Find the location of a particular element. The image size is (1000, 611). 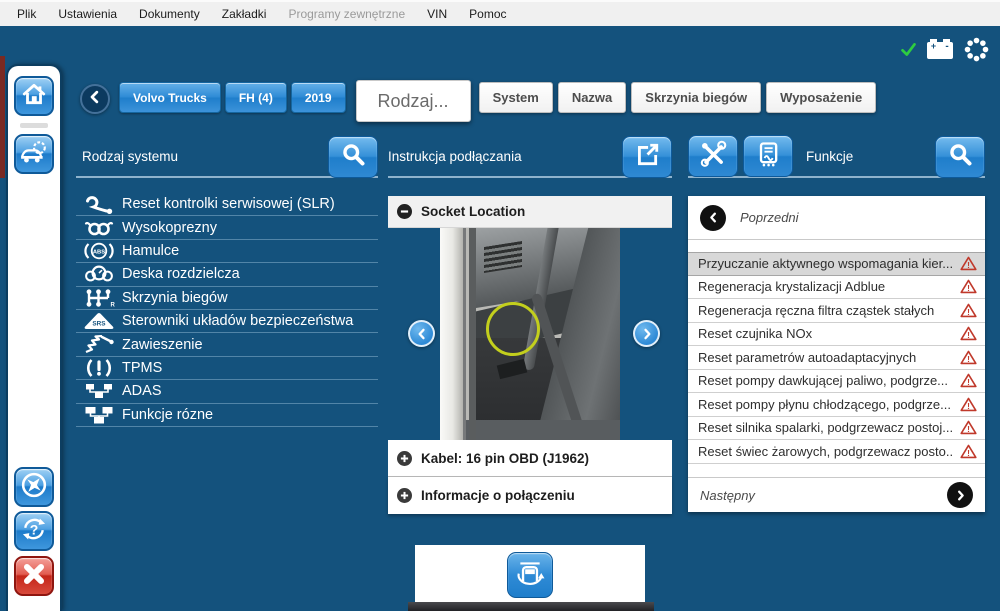

system-panel-title: Rodzaj systemu is located at coordinates (130, 156).